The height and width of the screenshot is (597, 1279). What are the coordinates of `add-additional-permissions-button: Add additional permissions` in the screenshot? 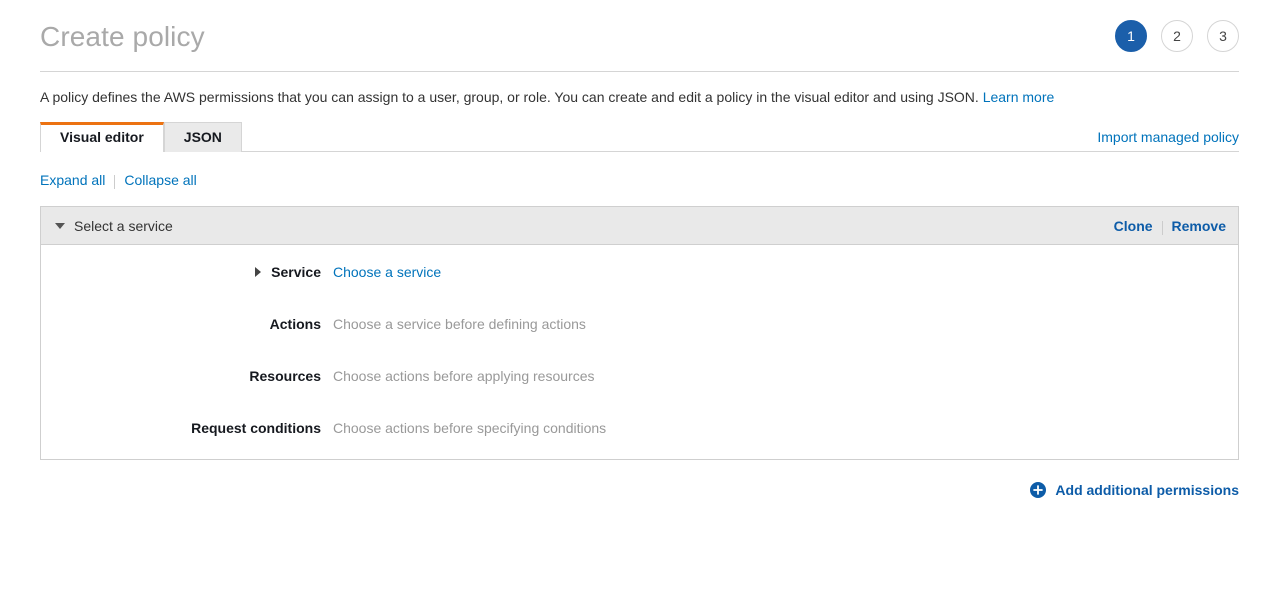 It's located at (1134, 490).